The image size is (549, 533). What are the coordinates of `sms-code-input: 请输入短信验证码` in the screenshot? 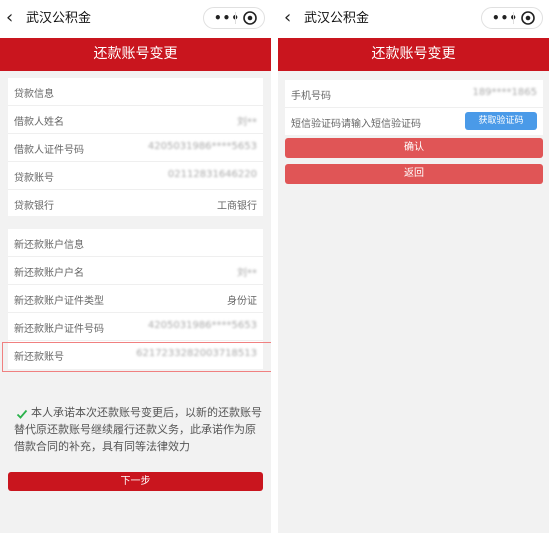 It's located at (381, 124).